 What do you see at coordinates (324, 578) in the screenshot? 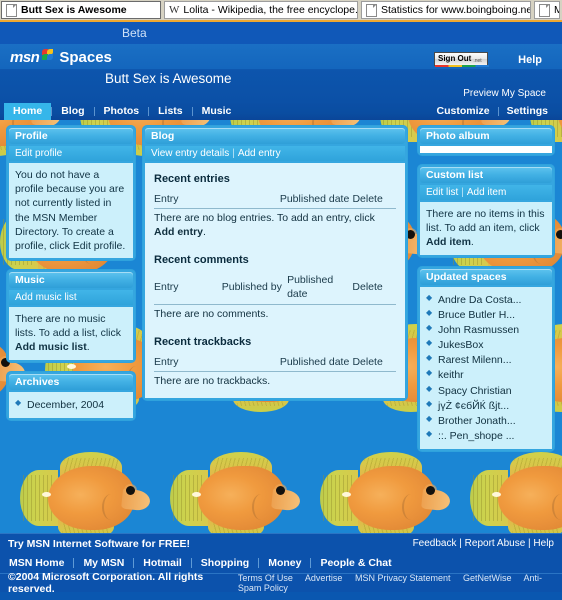
I see `advertise-link: Advertise` at bounding box center [324, 578].